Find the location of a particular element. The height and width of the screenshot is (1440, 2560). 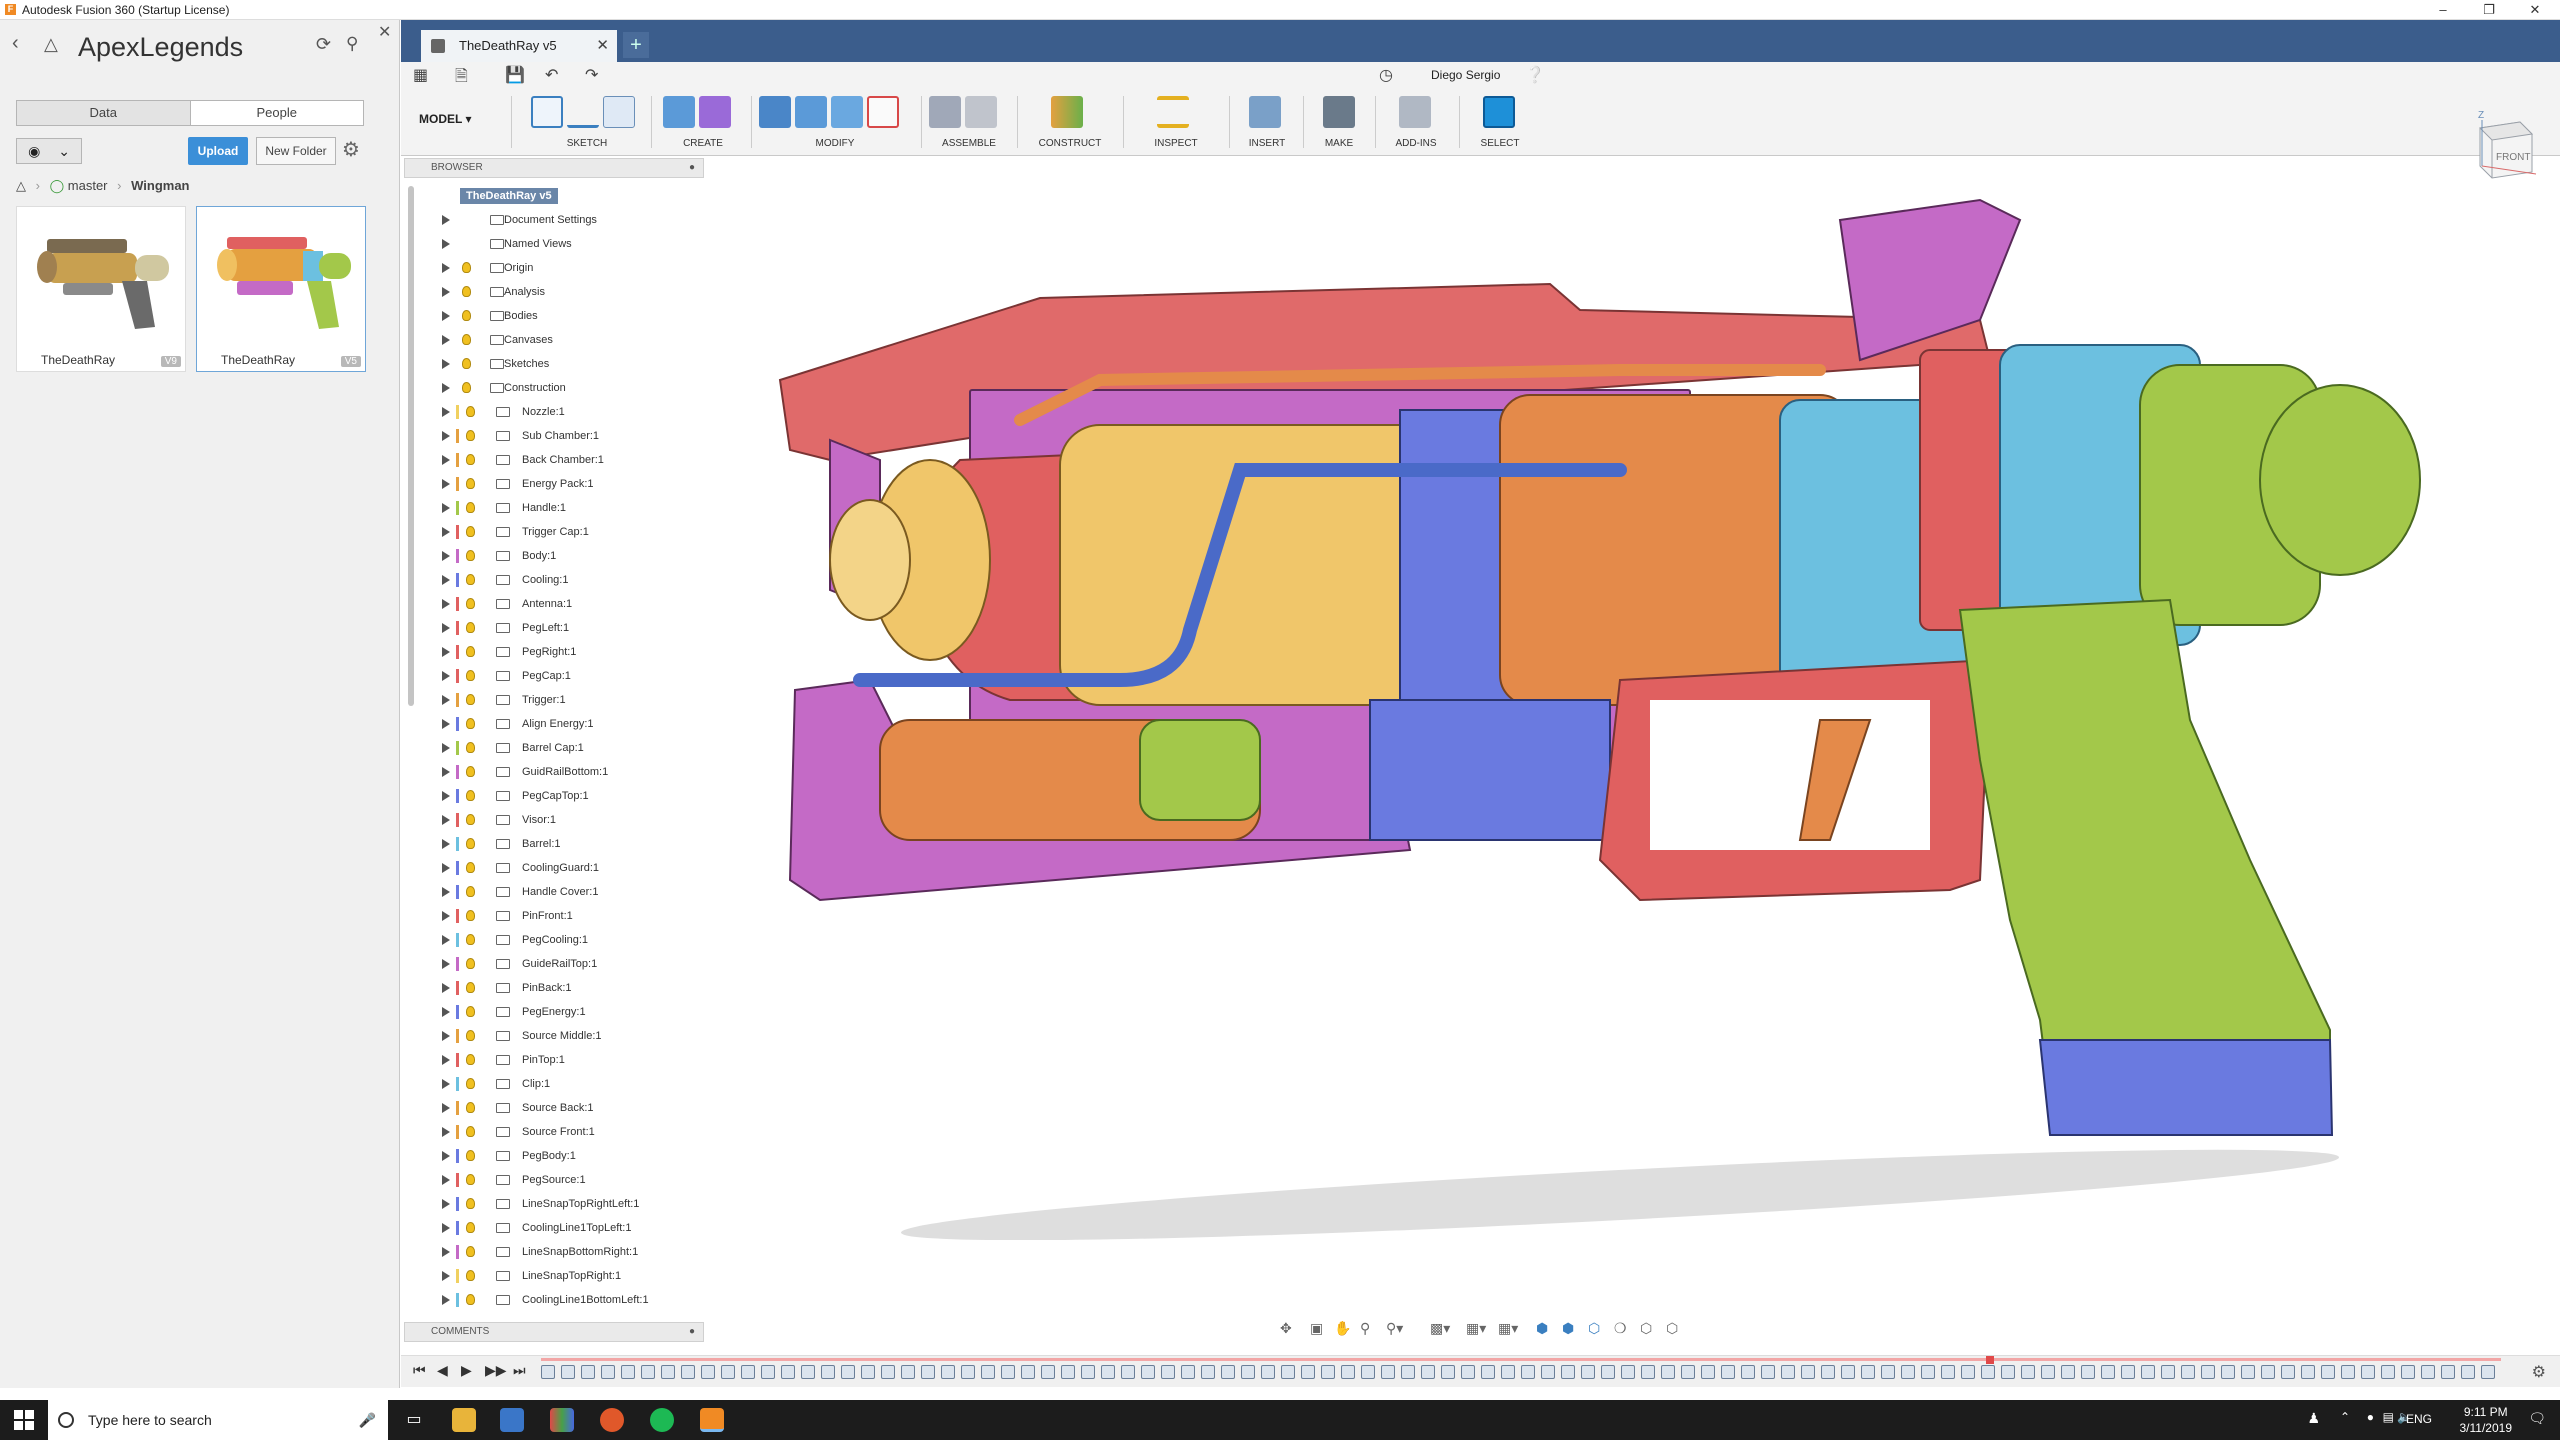

browser-component-row: PegLeft:1 is located at coordinates (554, 628).